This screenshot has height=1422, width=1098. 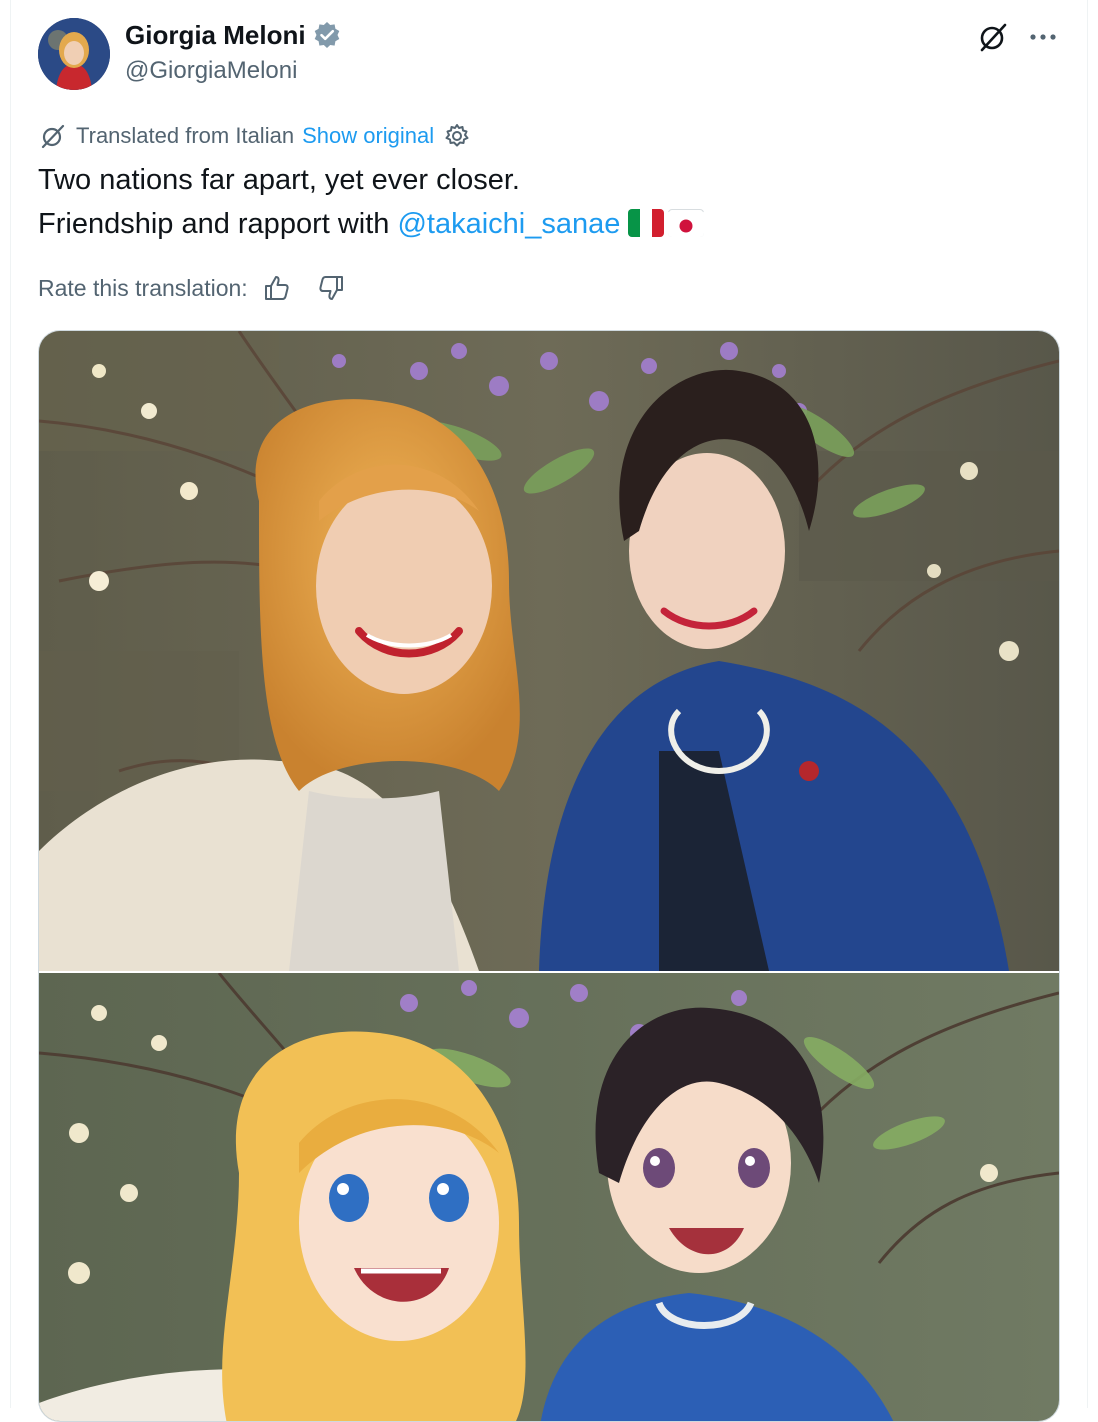 What do you see at coordinates (993, 37) in the screenshot?
I see `grok-slash-icon` at bounding box center [993, 37].